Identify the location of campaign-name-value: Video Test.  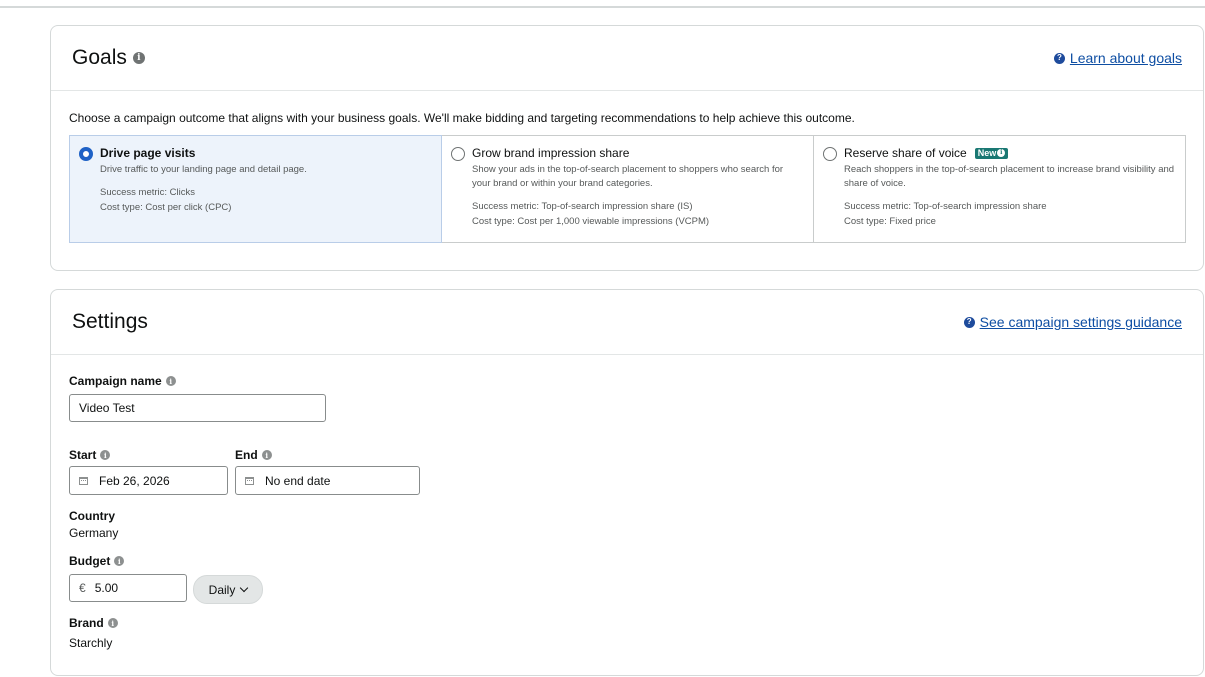
(107, 408).